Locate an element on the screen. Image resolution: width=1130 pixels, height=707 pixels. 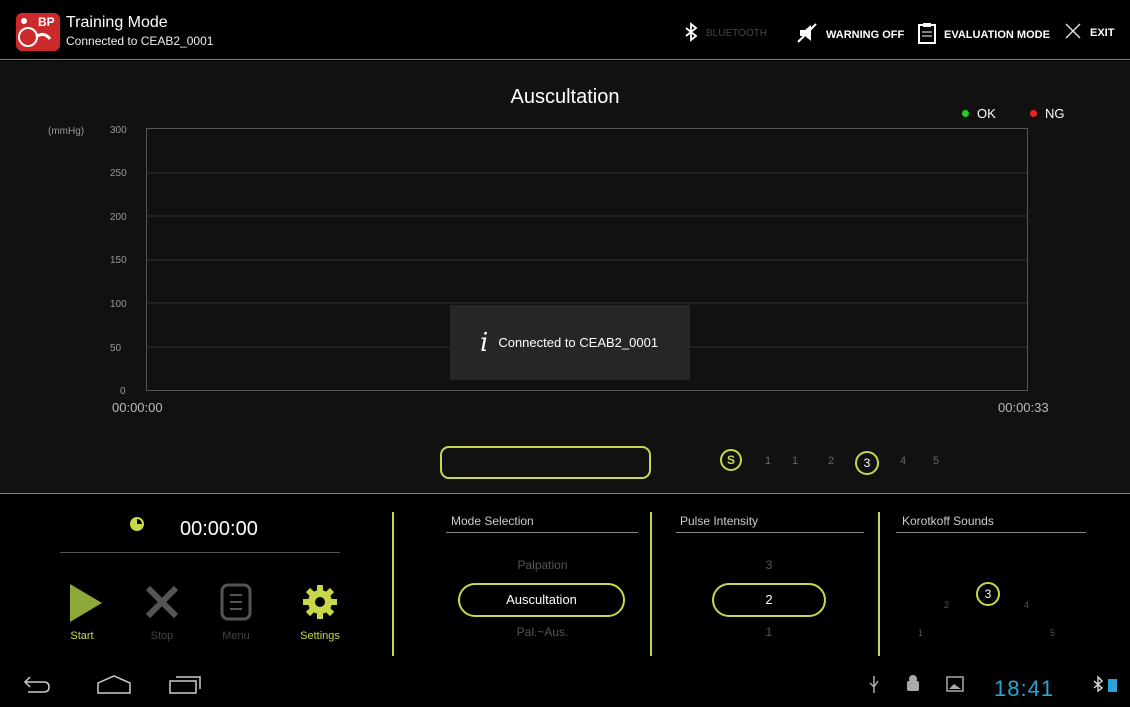
bluetooth-button: BLUETOOTH is located at coordinates (725, 33).